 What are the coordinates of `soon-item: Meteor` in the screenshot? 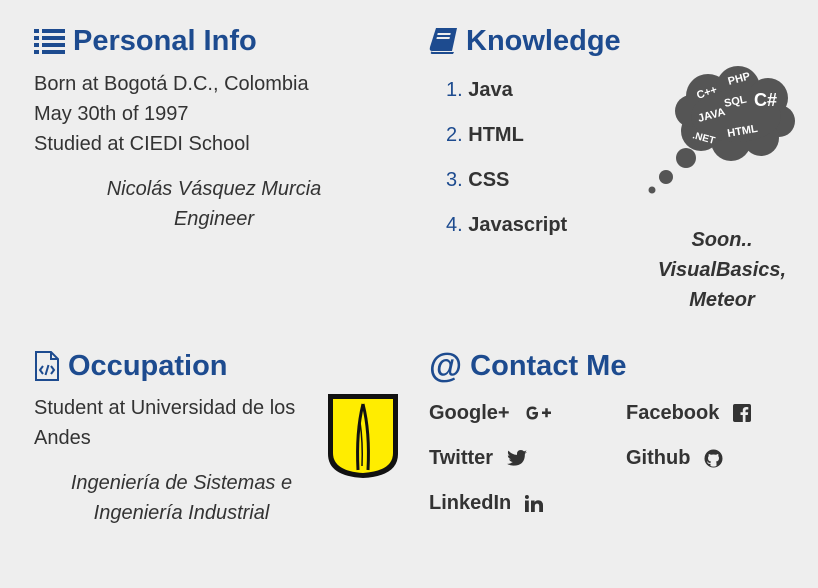 It's located at (722, 300).